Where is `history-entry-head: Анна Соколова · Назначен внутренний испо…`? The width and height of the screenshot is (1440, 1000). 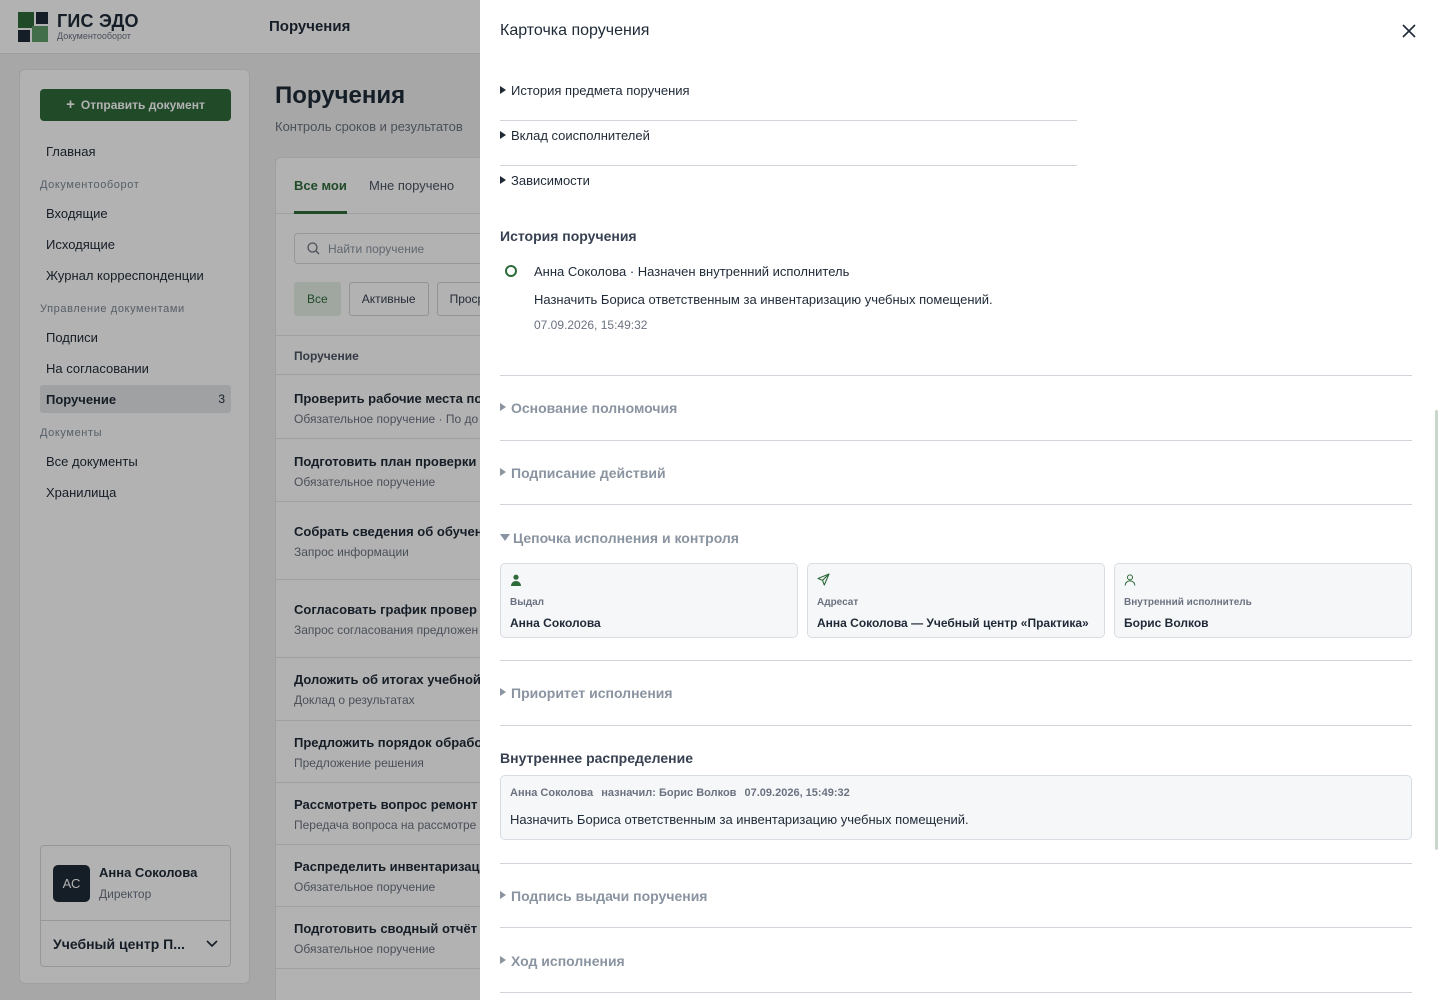
history-entry-head: Анна Соколова · Назначен внутренний испо… is located at coordinates (692, 271).